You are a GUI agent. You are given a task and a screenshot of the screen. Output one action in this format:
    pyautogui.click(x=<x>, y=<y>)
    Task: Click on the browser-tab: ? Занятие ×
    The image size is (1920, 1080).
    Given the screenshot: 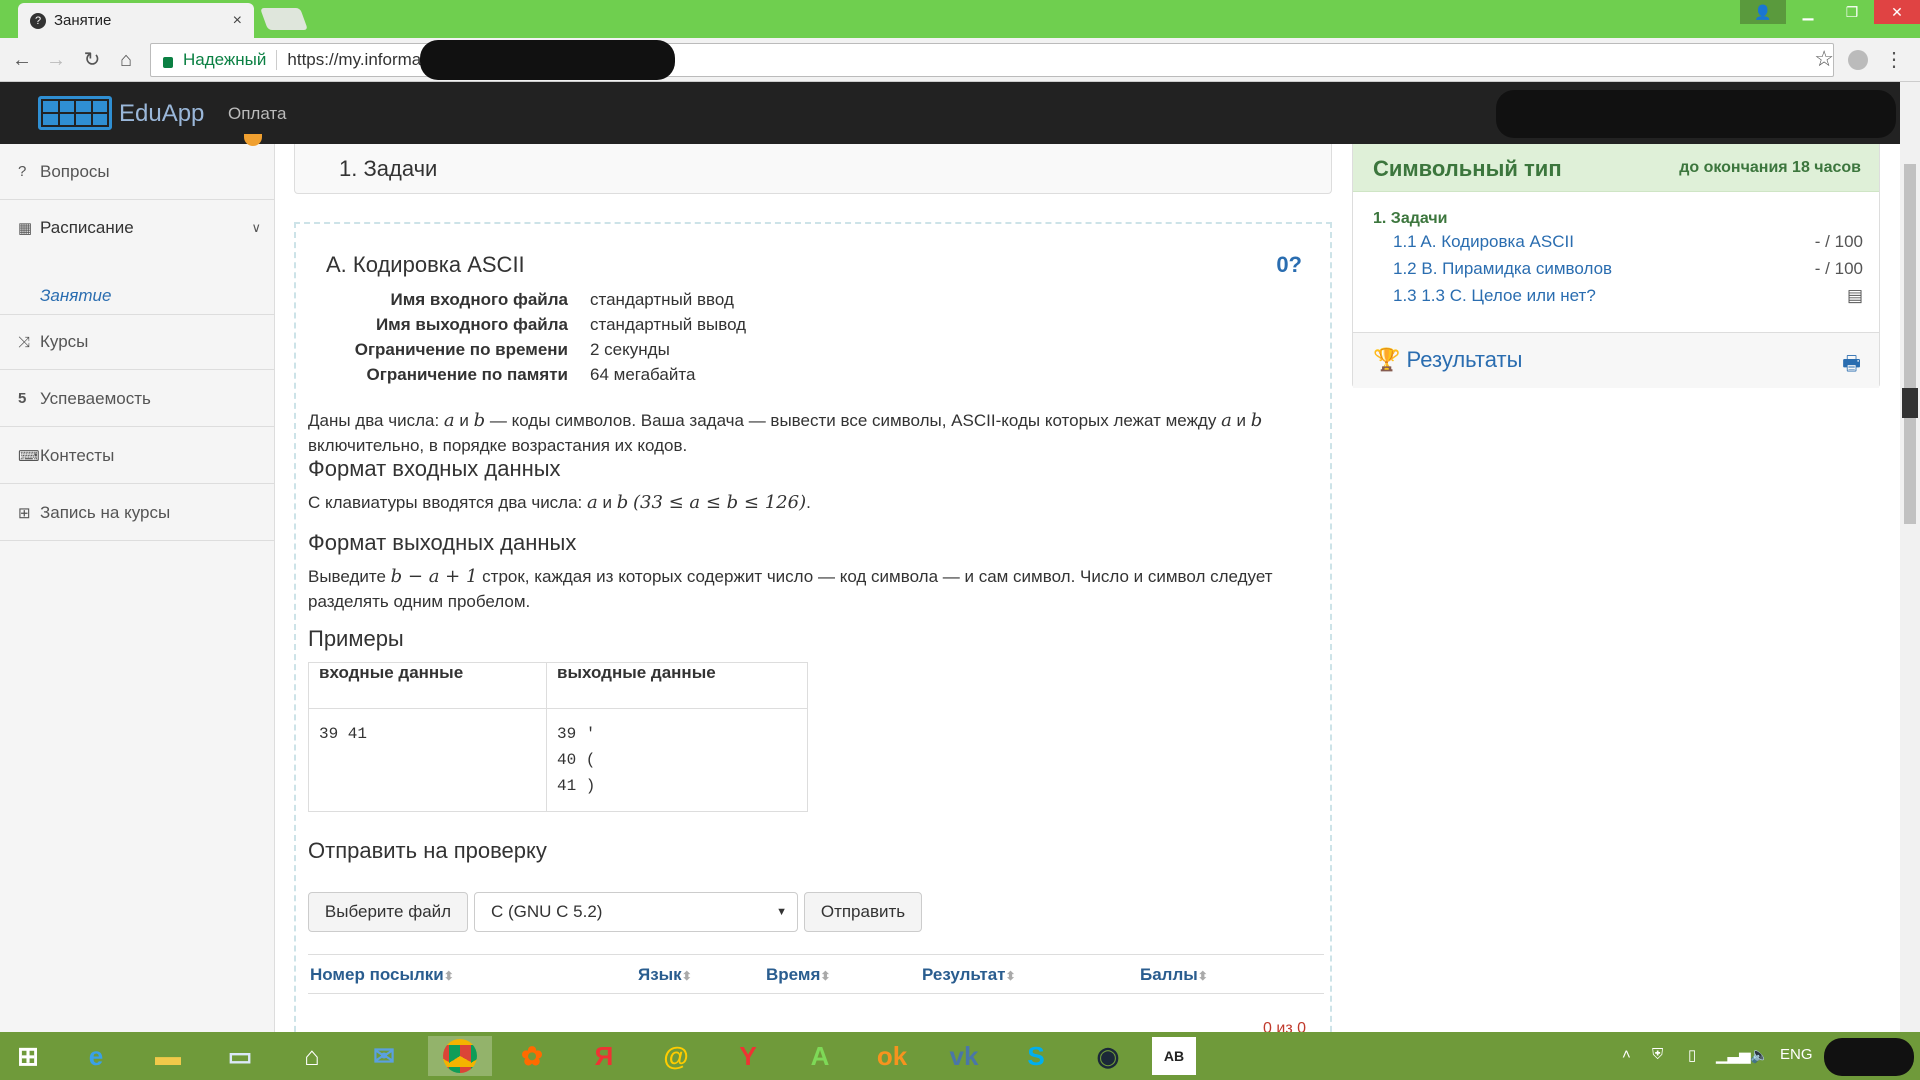 What is the action you would take?
    pyautogui.click(x=136, y=20)
    